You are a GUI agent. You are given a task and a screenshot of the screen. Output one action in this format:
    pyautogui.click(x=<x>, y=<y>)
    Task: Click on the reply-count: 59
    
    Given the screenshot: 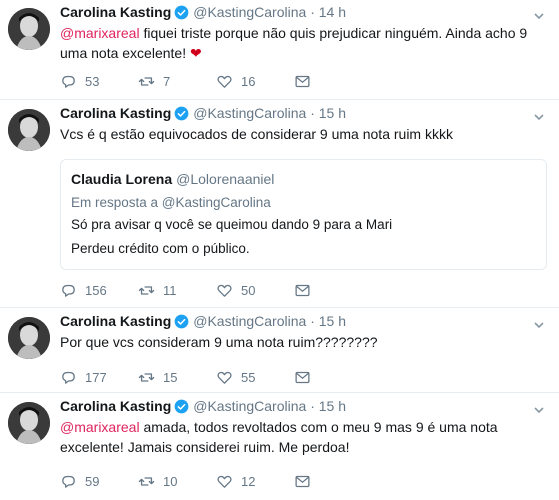 What is the action you would take?
    pyautogui.click(x=92, y=481)
    